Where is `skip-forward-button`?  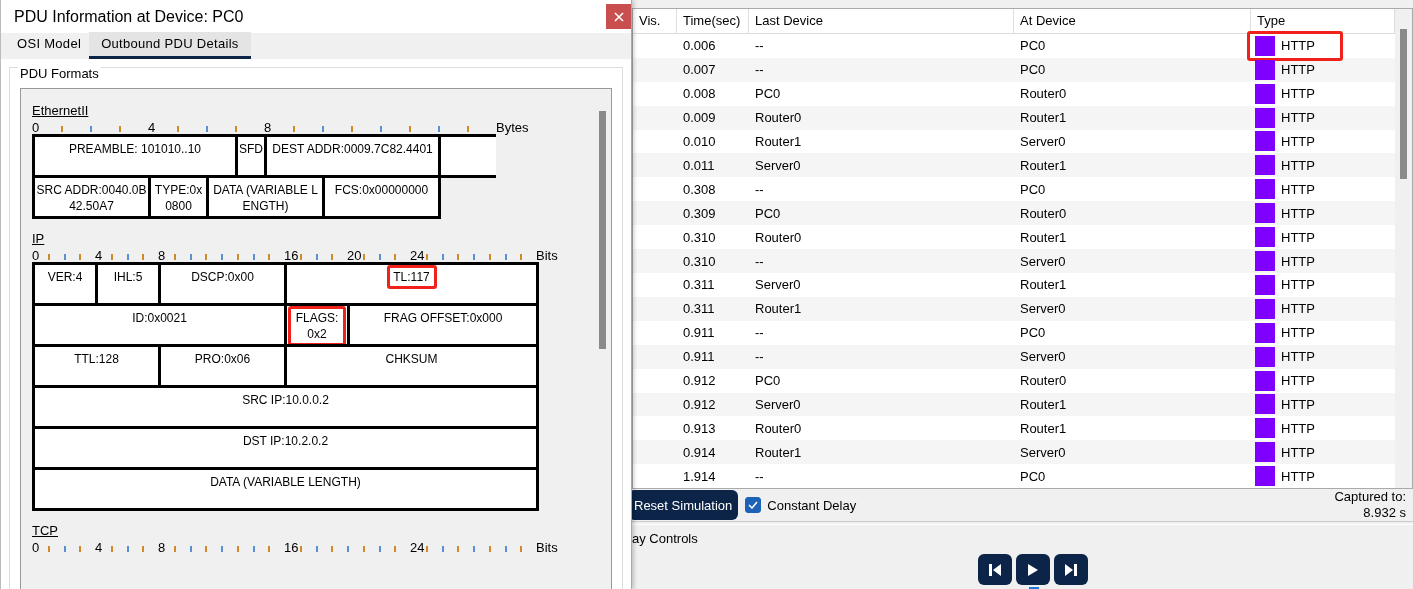
skip-forward-button is located at coordinates (1070, 569).